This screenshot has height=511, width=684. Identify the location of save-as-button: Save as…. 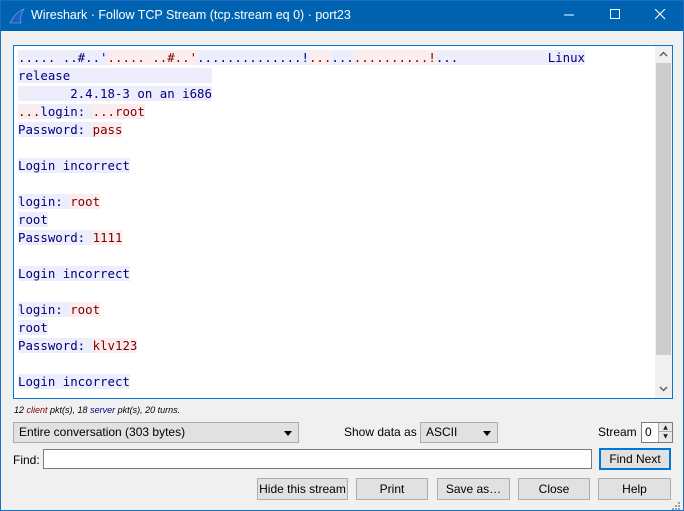
(473, 489).